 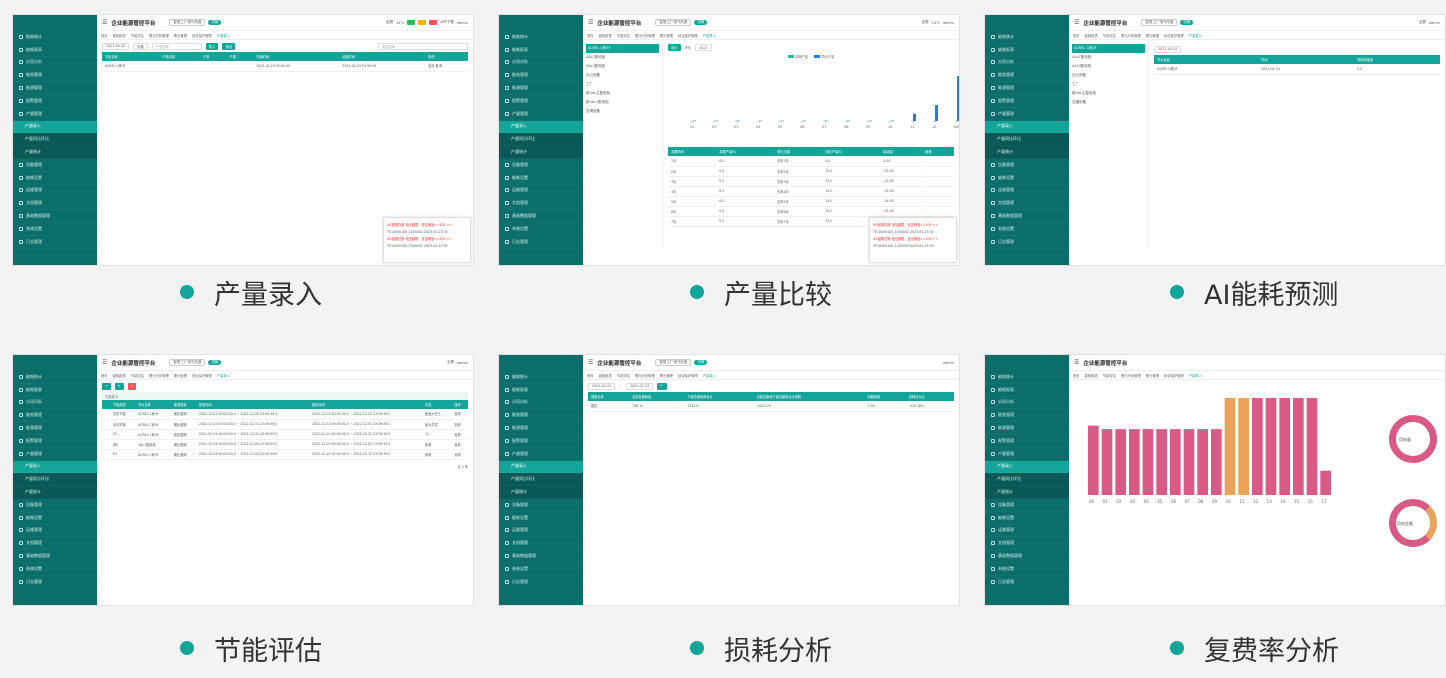 I want to click on site-badge: 切换, so click(x=1187, y=22).